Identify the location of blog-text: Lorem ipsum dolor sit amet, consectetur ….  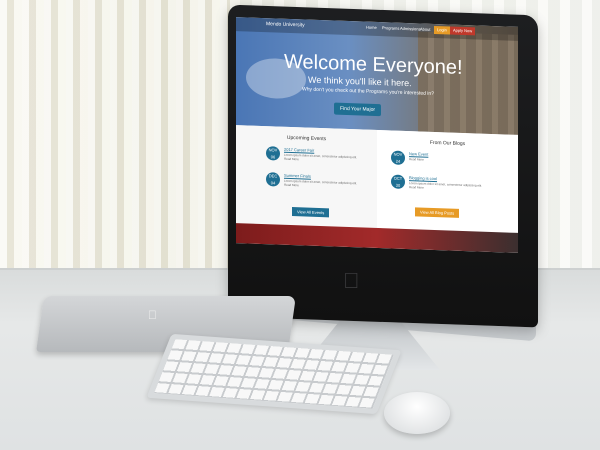
(446, 185).